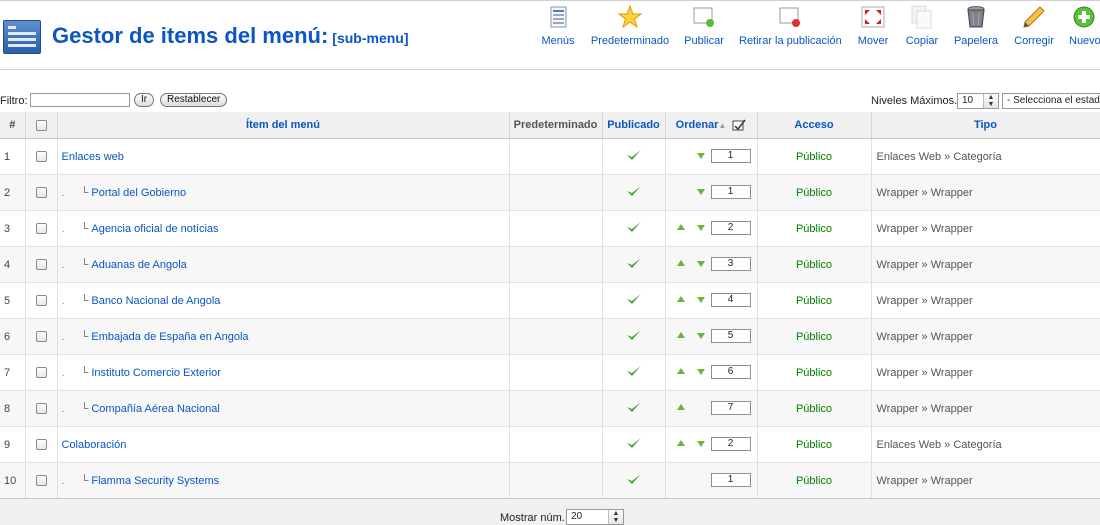  Describe the element at coordinates (739, 125) in the screenshot. I see `save-order-icon` at that location.